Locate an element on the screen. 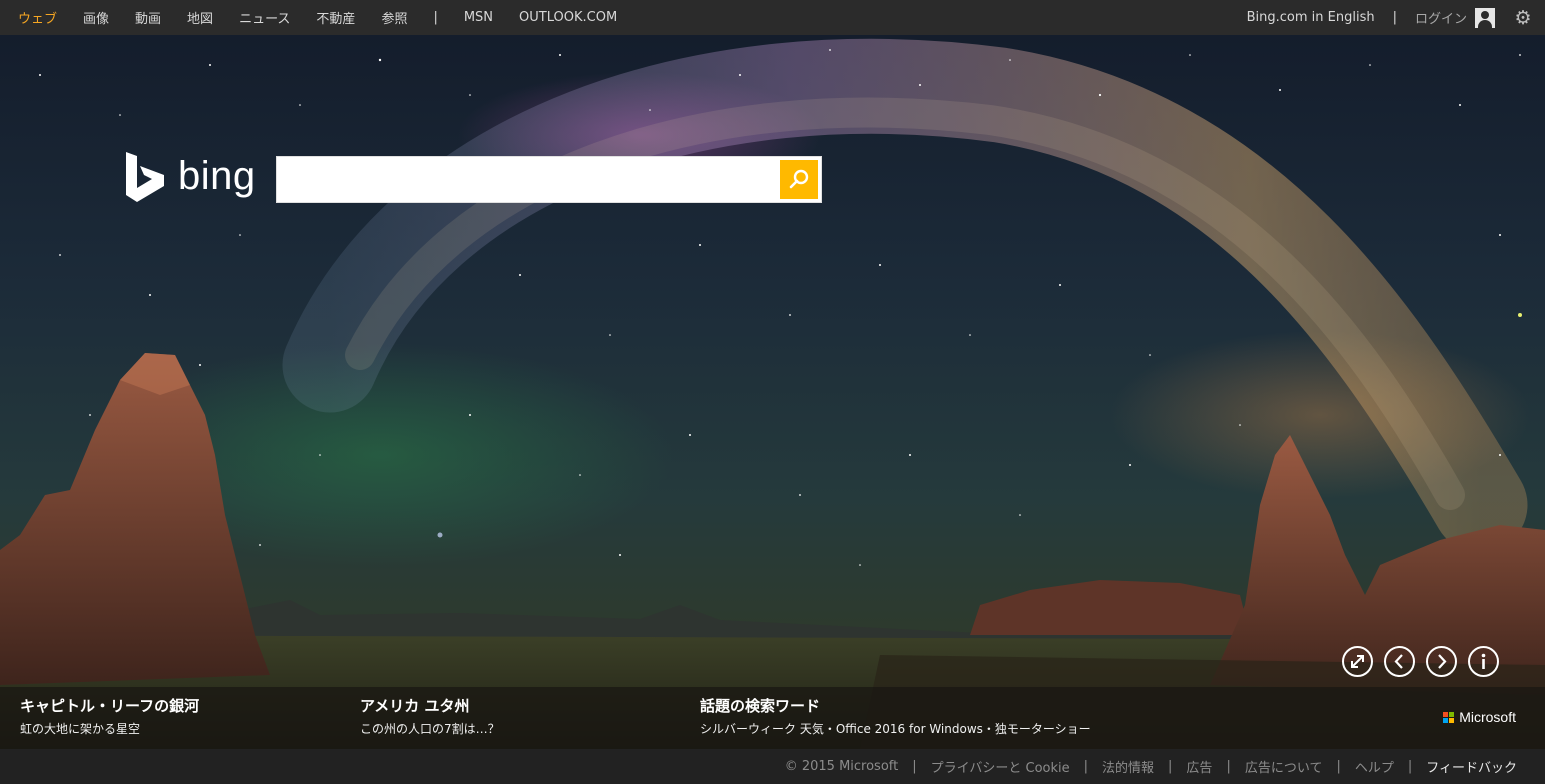  chevron-right-icon is located at coordinates (1441, 661).